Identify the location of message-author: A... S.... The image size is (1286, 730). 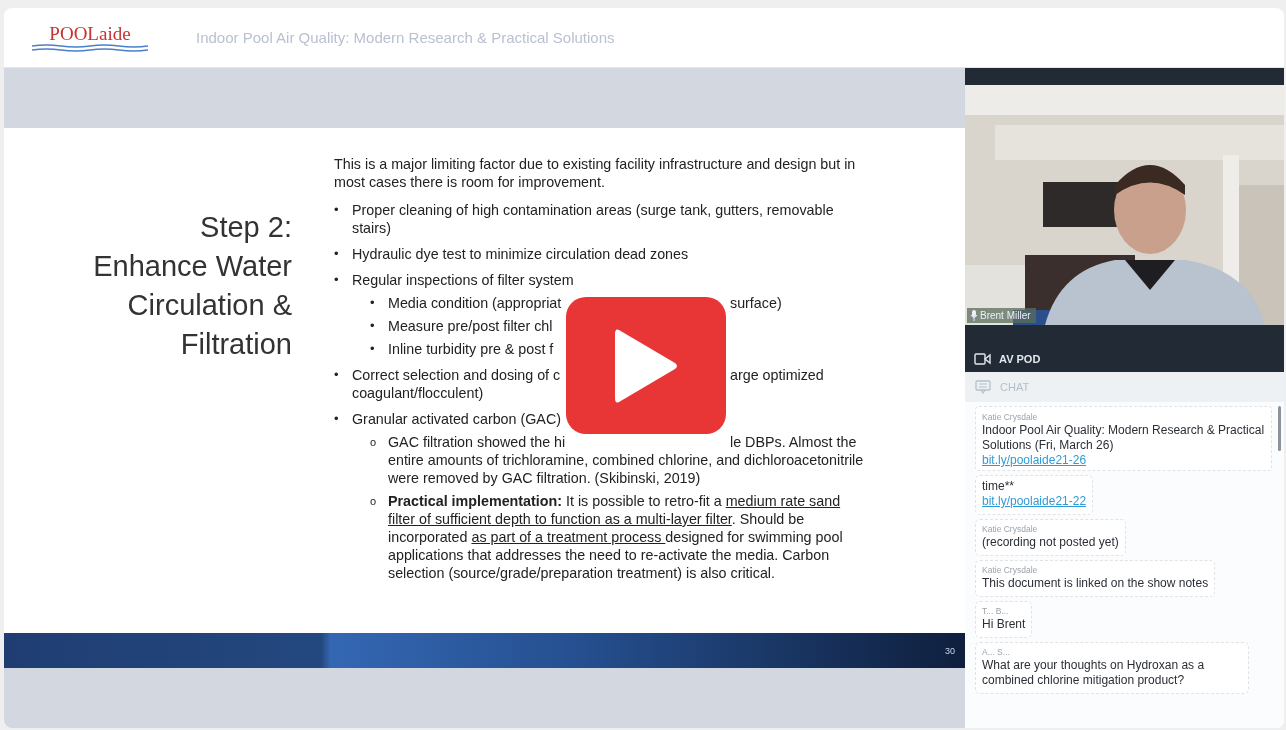
(996, 652).